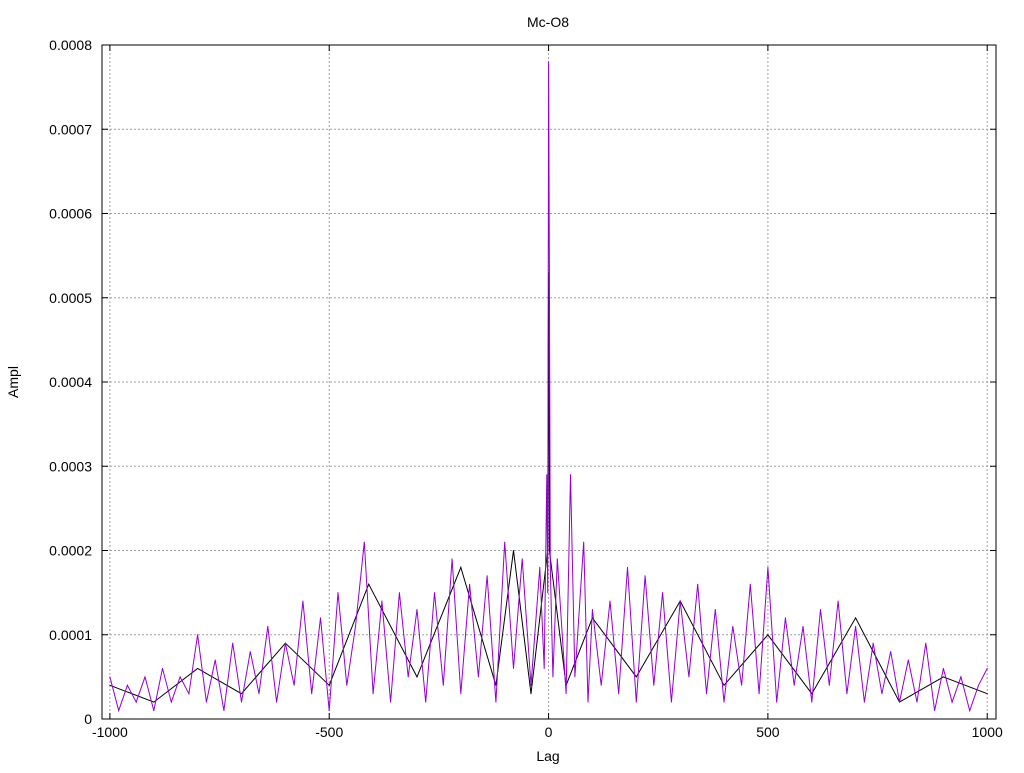  What do you see at coordinates (547, 756) in the screenshot?
I see `x-axis-label: Lag` at bounding box center [547, 756].